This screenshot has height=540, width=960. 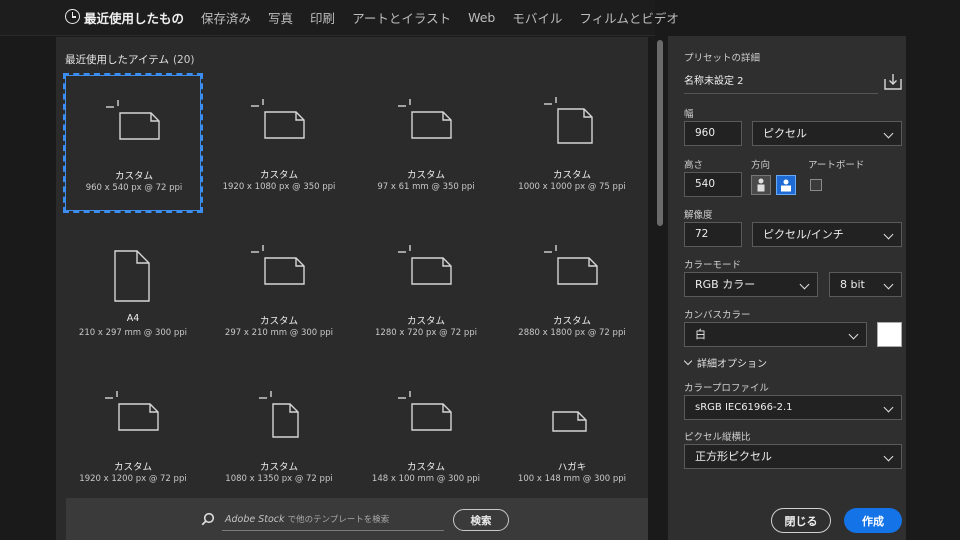 I want to click on search-button: 検索, so click(x=481, y=520).